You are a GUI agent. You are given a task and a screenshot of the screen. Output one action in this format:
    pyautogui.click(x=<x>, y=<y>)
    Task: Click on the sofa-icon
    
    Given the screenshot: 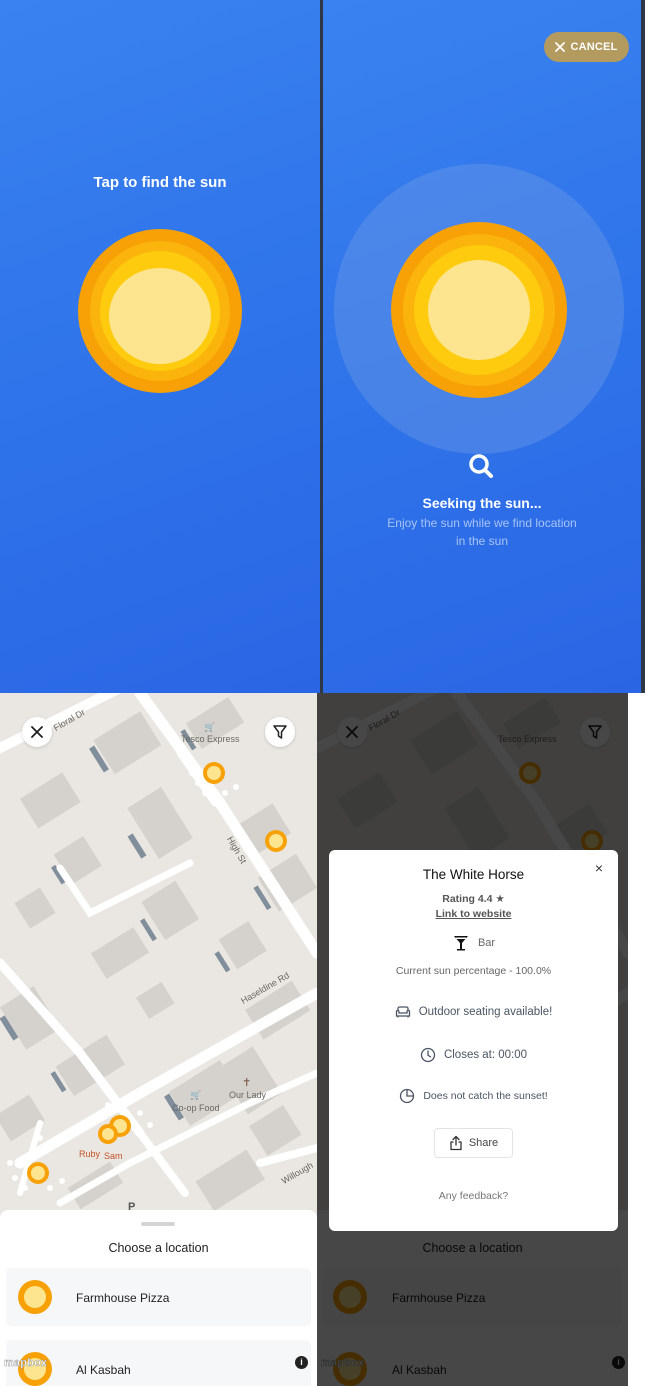 What is the action you would take?
    pyautogui.click(x=402, y=1012)
    